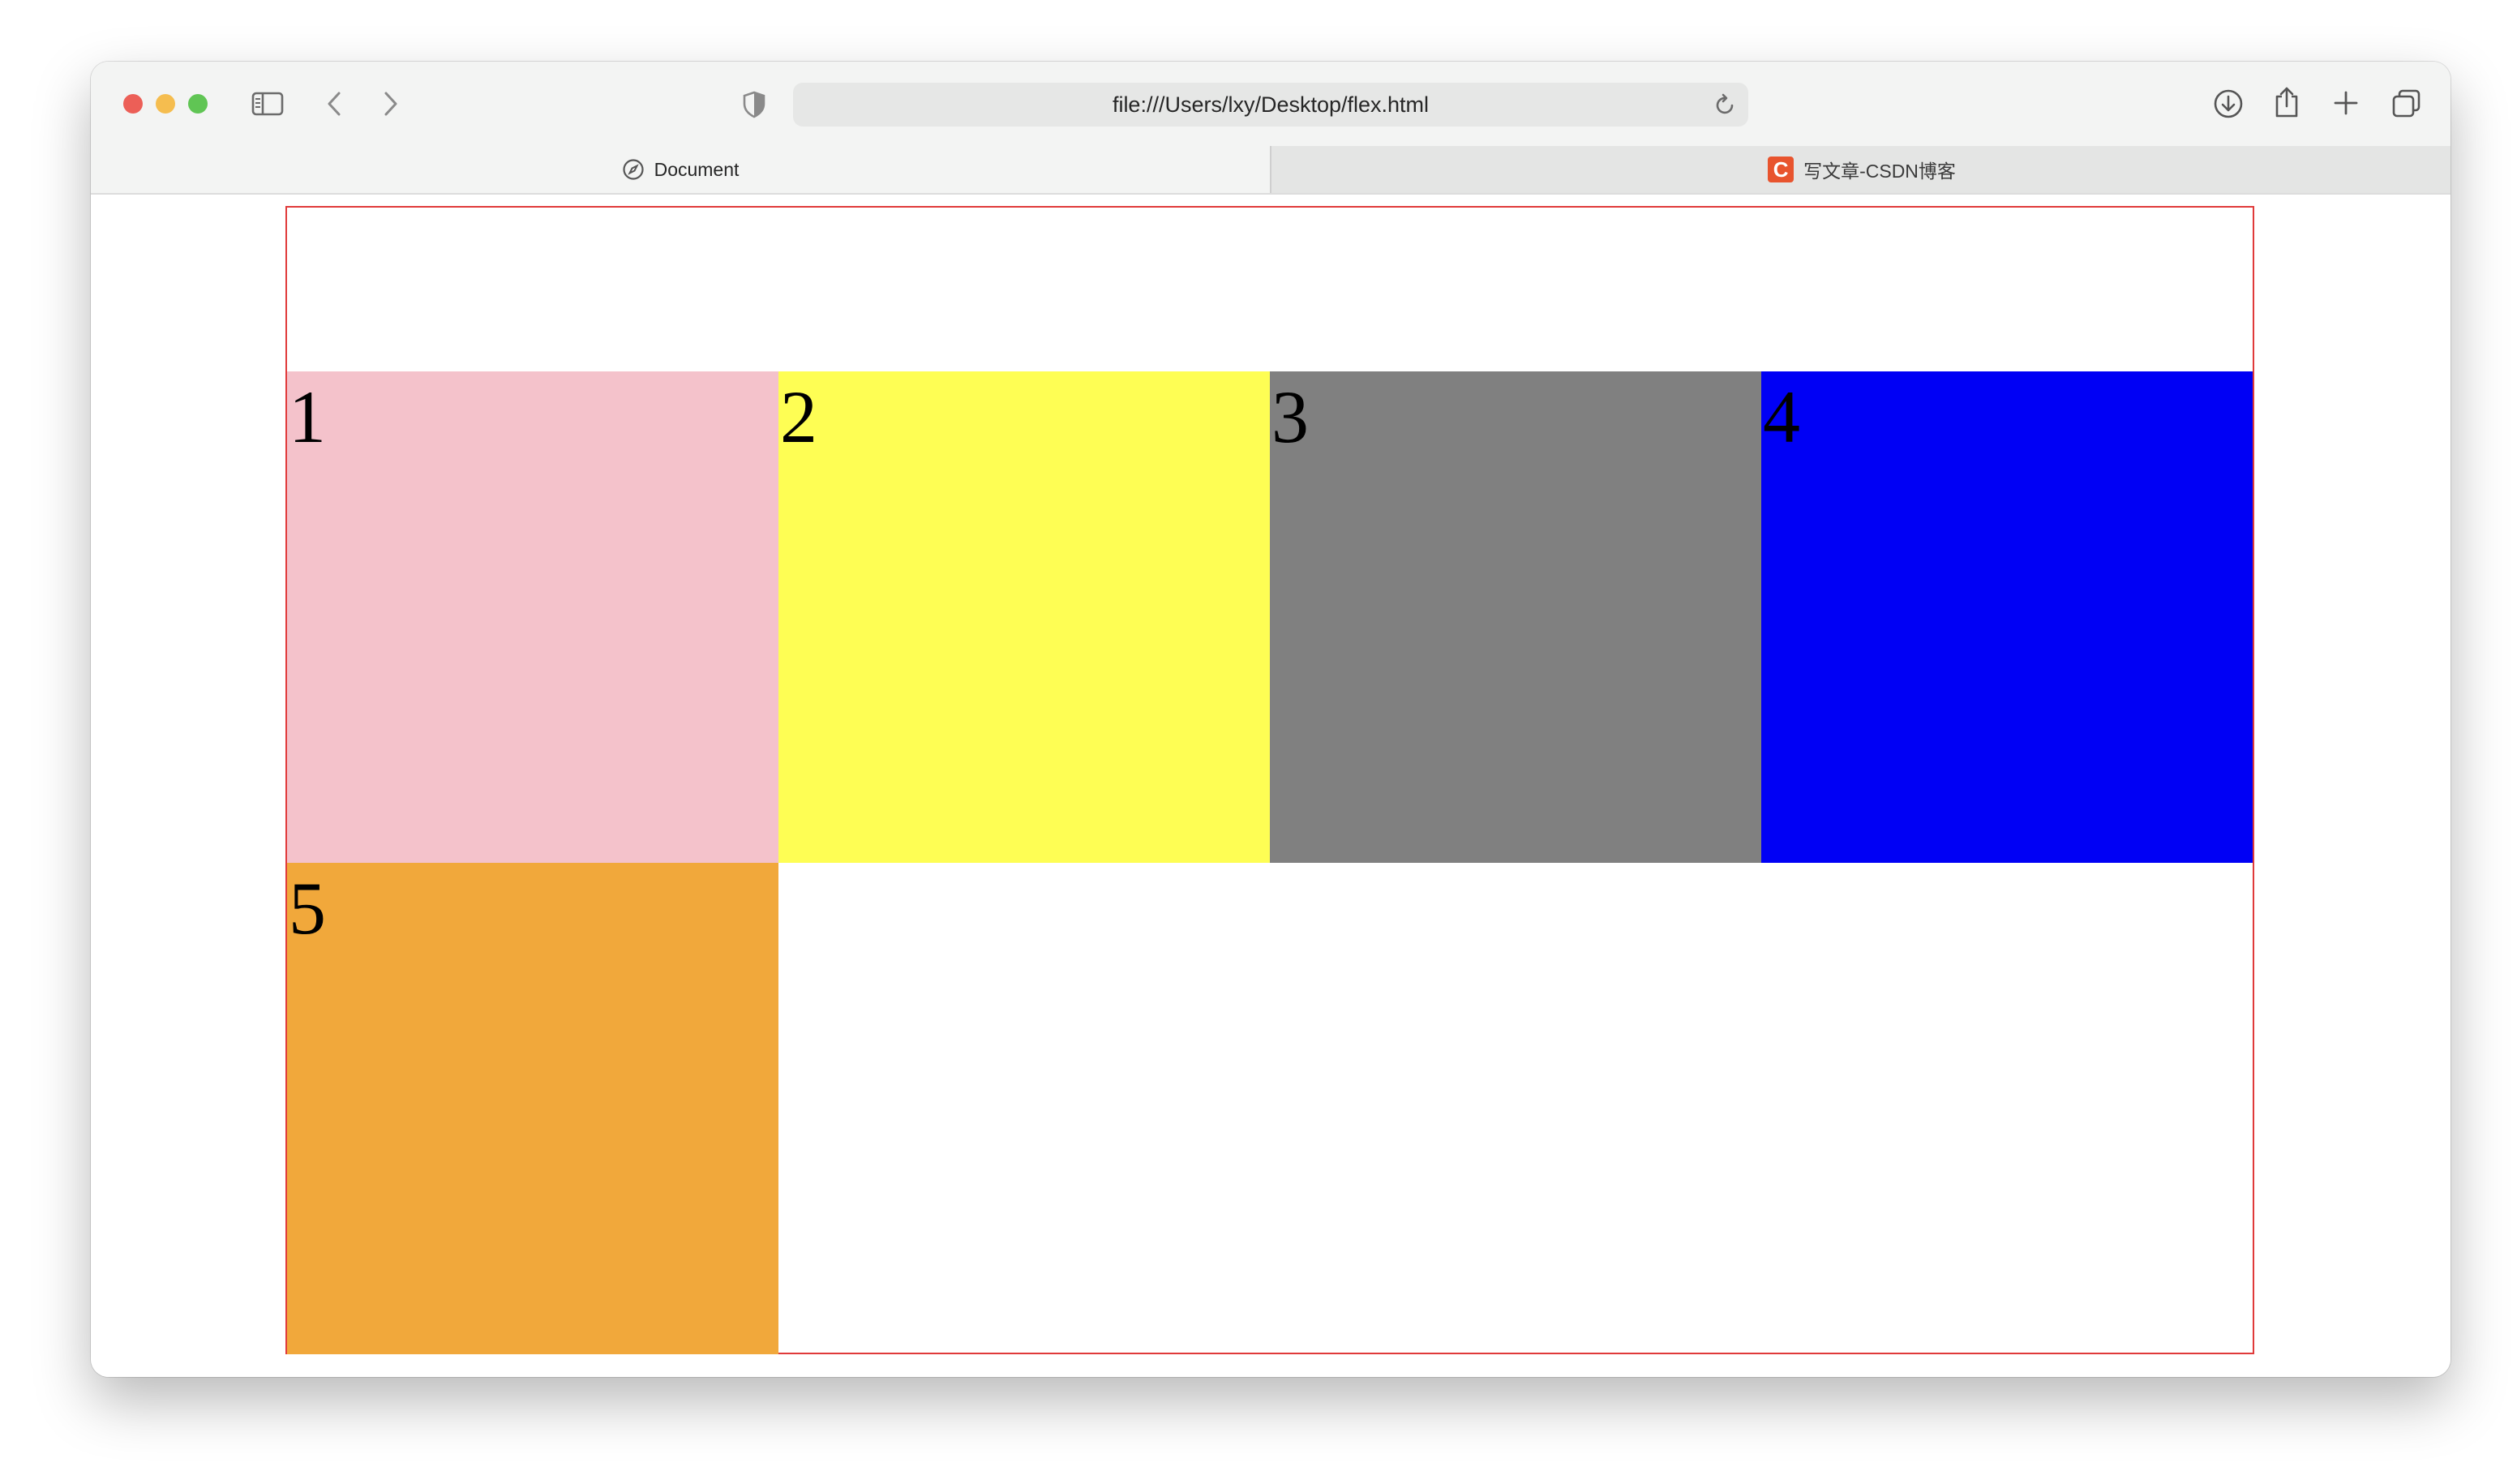 This screenshot has height=1484, width=2517. What do you see at coordinates (2345, 103) in the screenshot?
I see `new-tab-icon` at bounding box center [2345, 103].